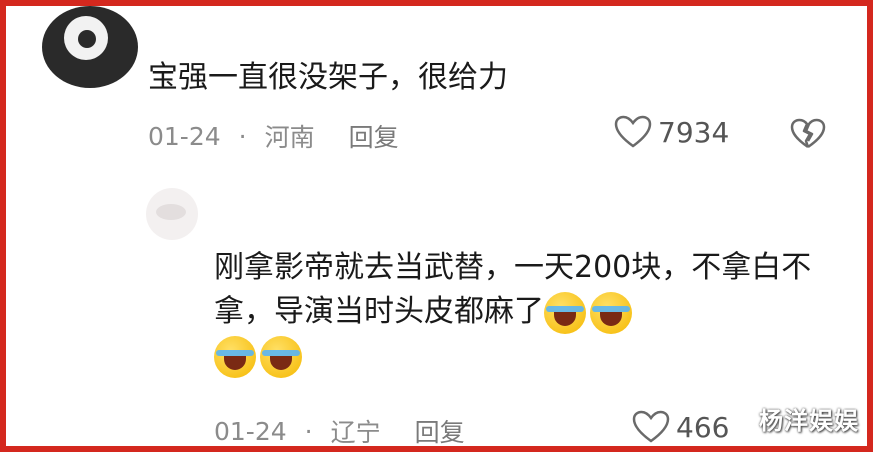 This screenshot has height=452, width=873. Describe the element at coordinates (328, 77) in the screenshot. I see `comment-text: 宝强一直很没架子，很给力` at that location.